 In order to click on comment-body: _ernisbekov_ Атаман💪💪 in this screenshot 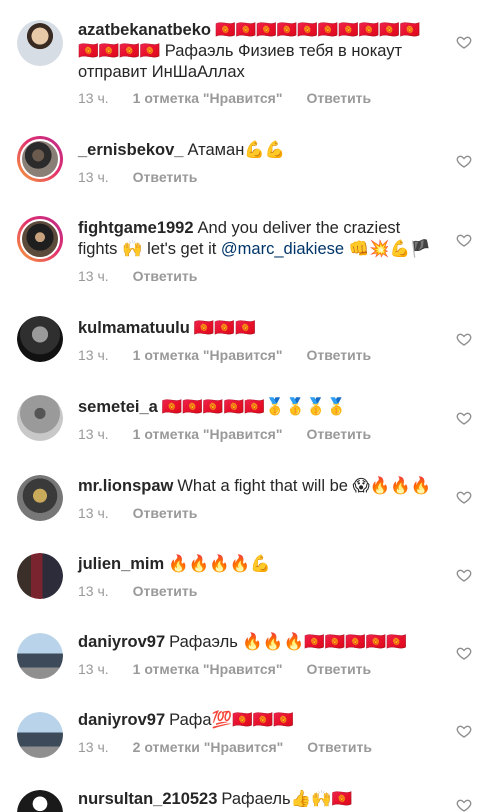, I will do `click(259, 150)`.